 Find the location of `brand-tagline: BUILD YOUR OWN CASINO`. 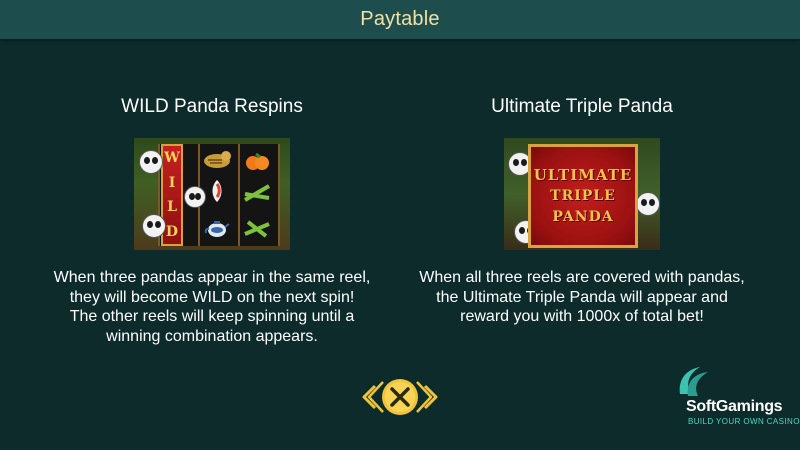

brand-tagline: BUILD YOUR OWN CASINO is located at coordinates (744, 421).